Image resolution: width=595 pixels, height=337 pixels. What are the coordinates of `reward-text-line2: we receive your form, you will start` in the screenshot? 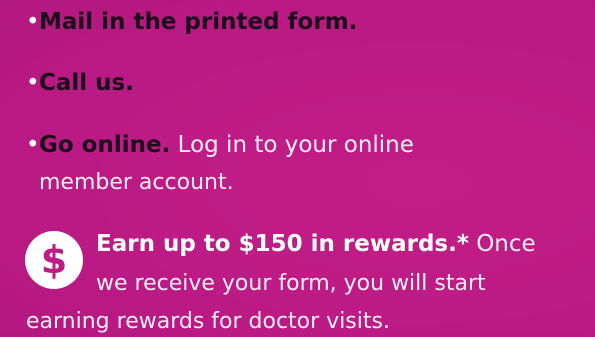 It's located at (291, 283).